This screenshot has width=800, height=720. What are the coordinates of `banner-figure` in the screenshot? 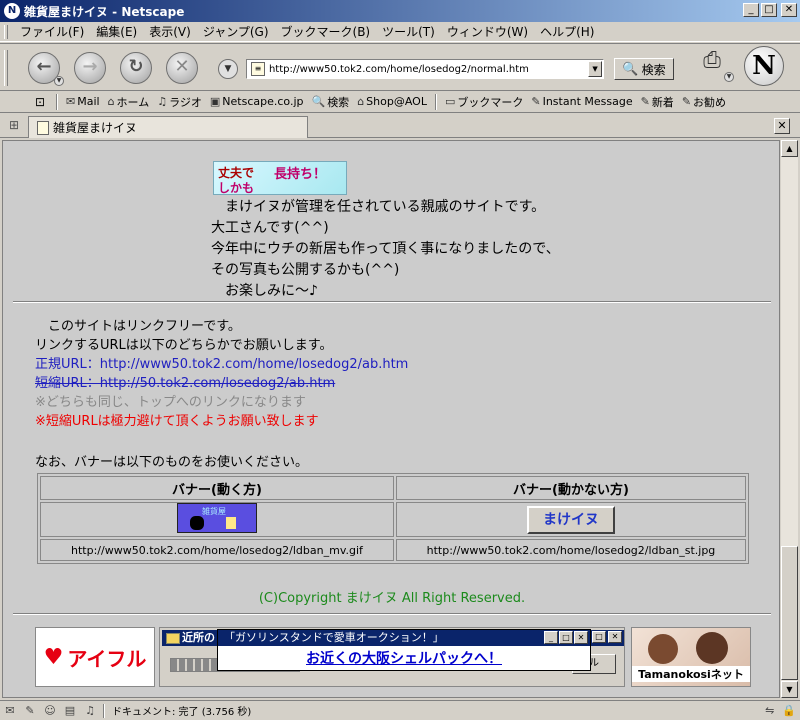 It's located at (230, 523).